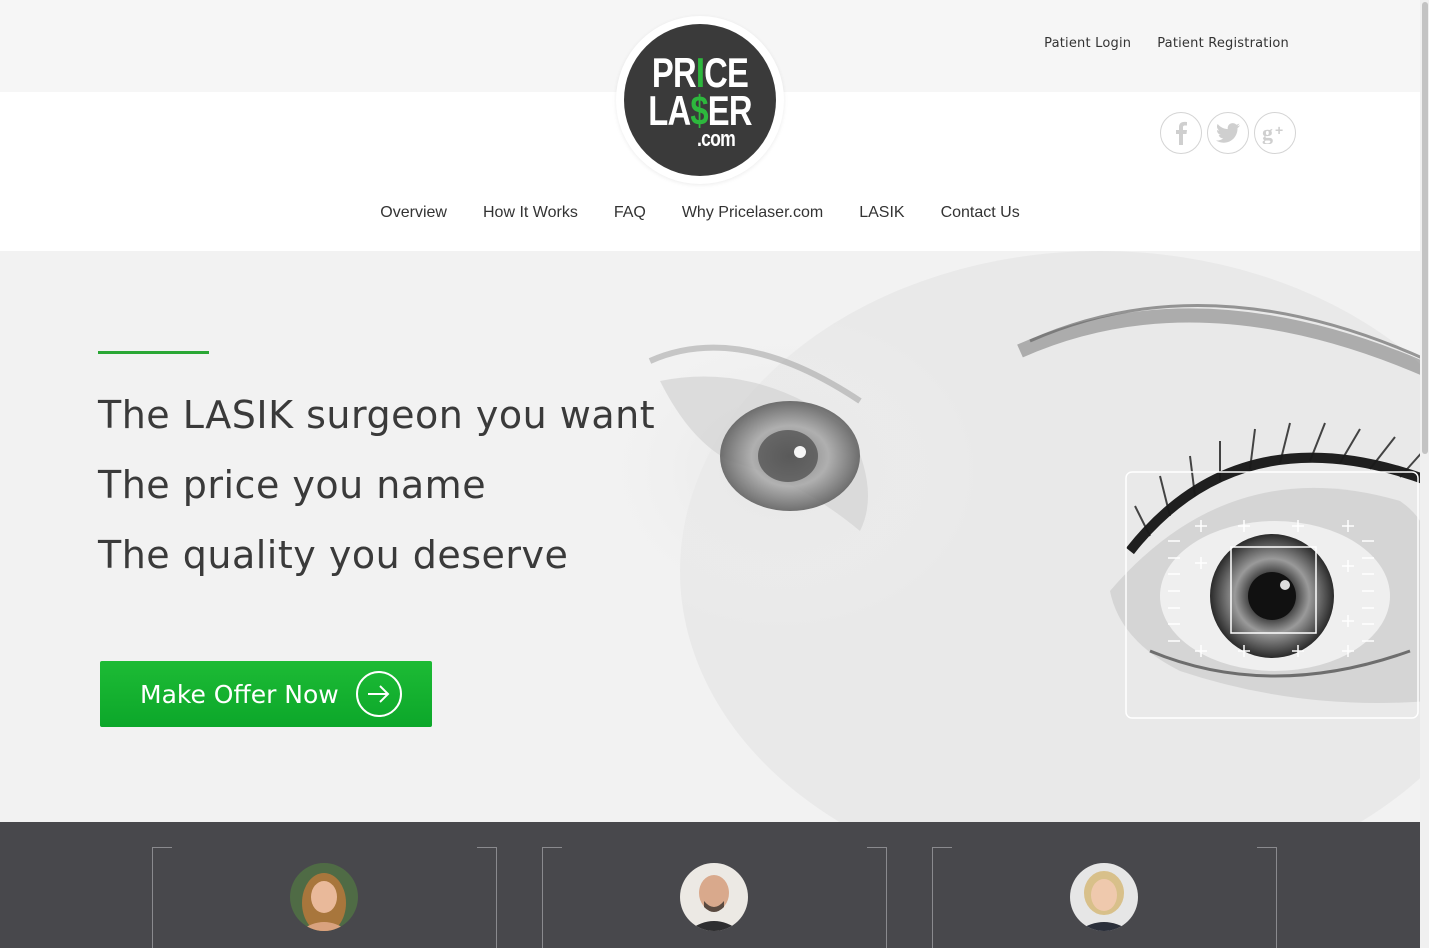 Image resolution: width=1429 pixels, height=948 pixels. I want to click on nav-lasik: LASIK, so click(881, 213).